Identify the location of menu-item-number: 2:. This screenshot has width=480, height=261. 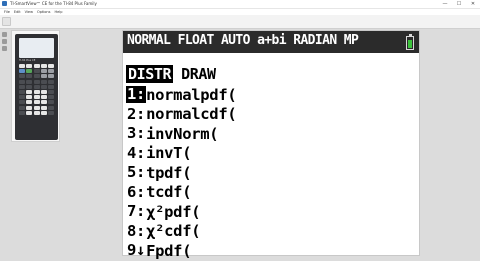
(136, 113).